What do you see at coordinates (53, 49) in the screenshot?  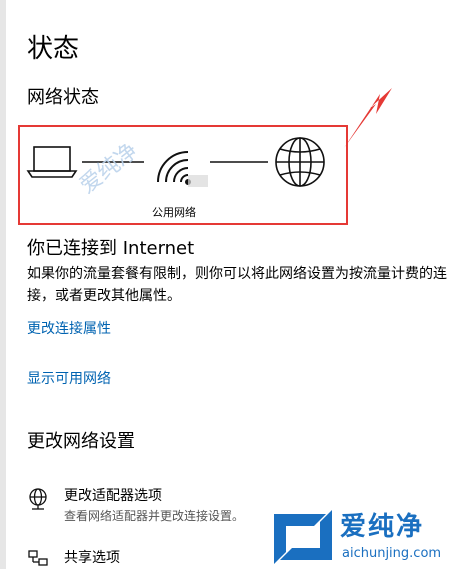 I see `page-title: 状态` at bounding box center [53, 49].